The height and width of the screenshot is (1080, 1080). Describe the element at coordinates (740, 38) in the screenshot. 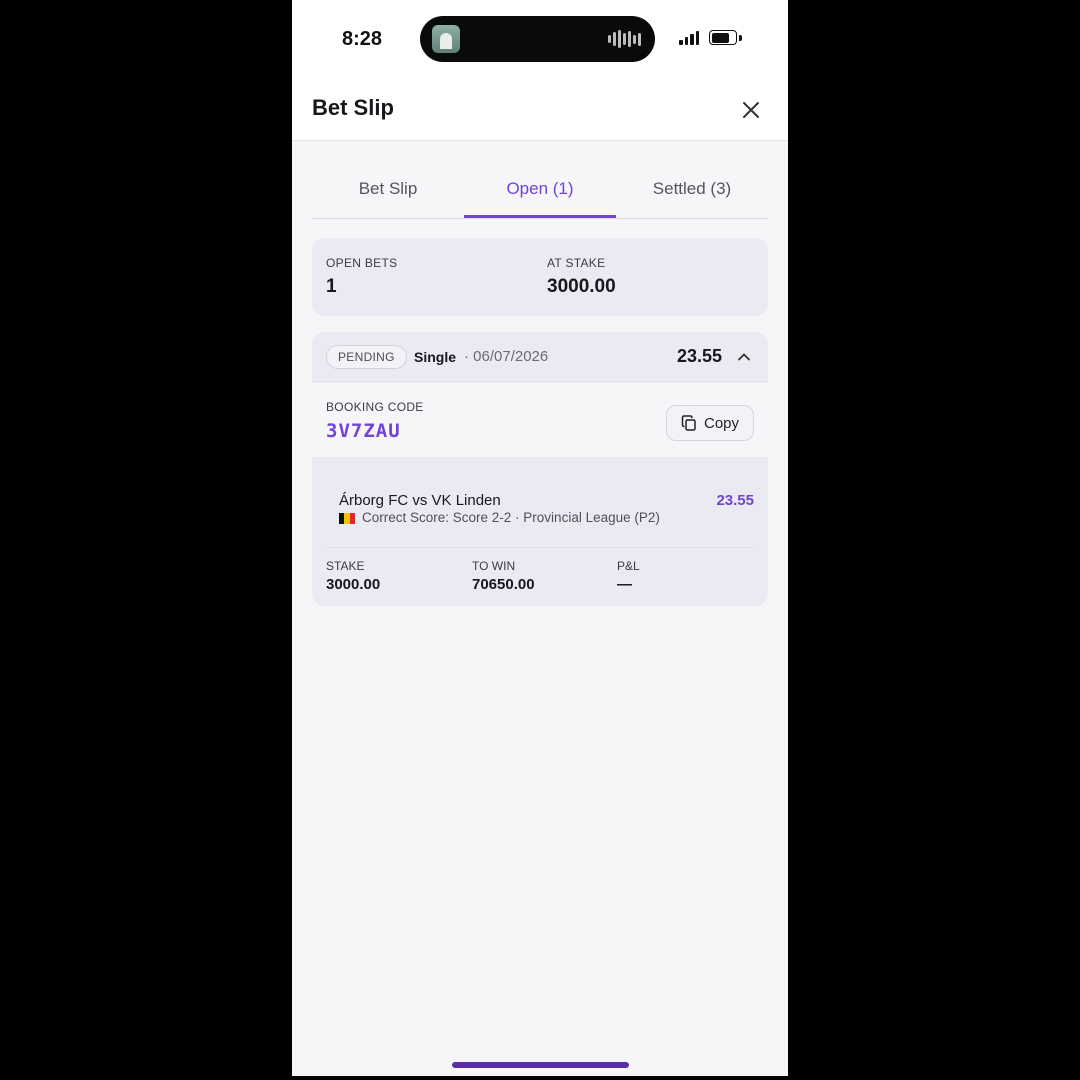

I see `battery-cap` at that location.